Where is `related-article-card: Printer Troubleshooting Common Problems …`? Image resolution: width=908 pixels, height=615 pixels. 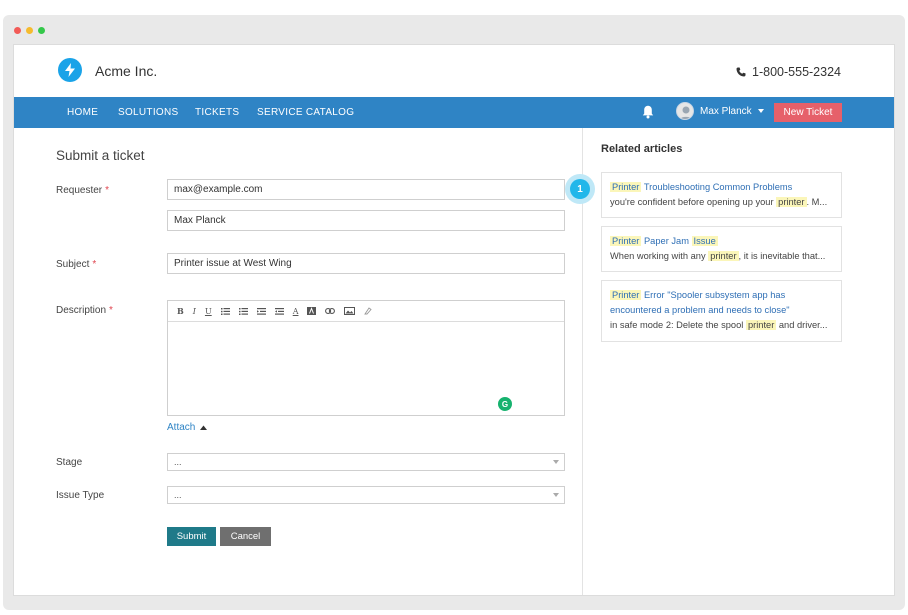 related-article-card: Printer Troubleshooting Common Problems … is located at coordinates (721, 195).